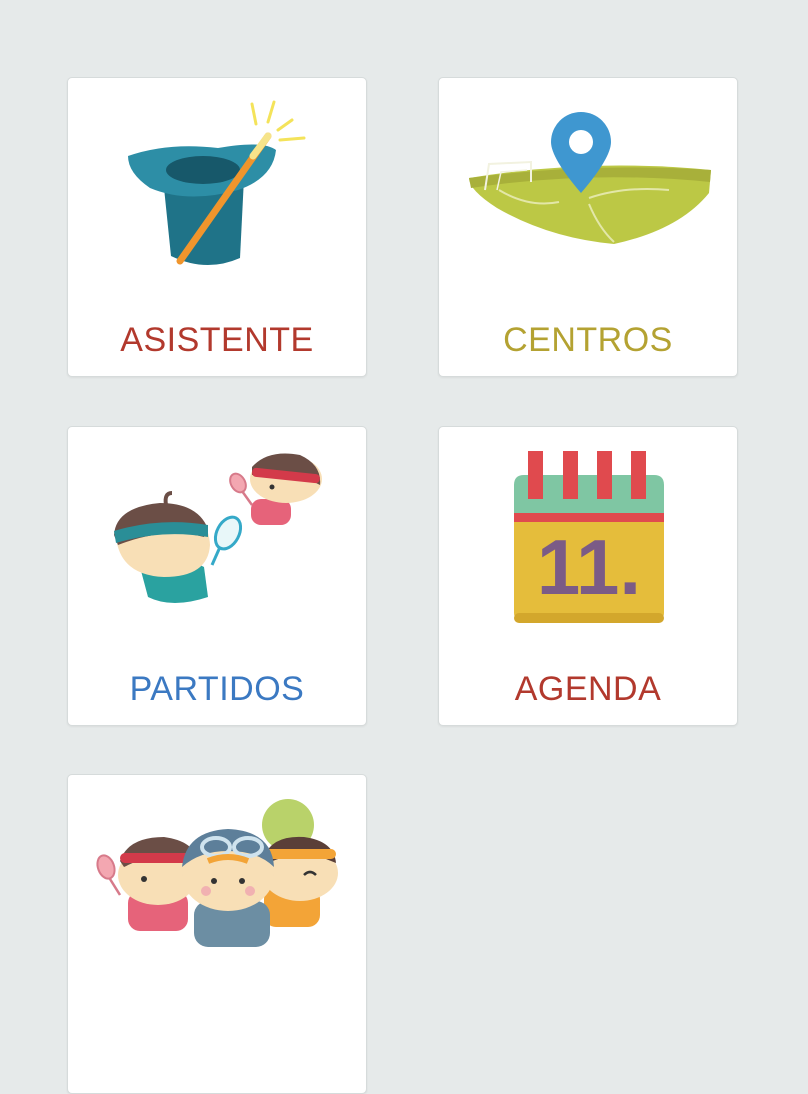 The image size is (808, 1094). I want to click on tile-label: CENTROS, so click(588, 340).